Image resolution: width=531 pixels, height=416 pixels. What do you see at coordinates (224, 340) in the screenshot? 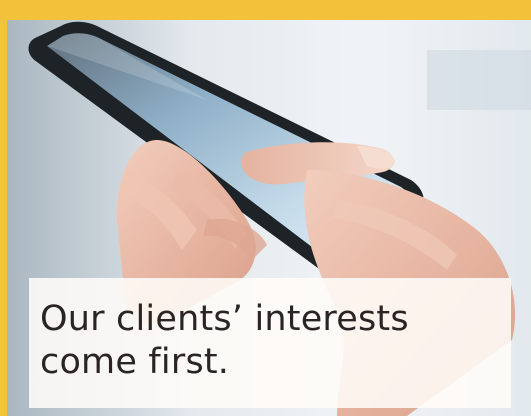
I see `headline-text: Our clients’ interests come first.` at bounding box center [224, 340].